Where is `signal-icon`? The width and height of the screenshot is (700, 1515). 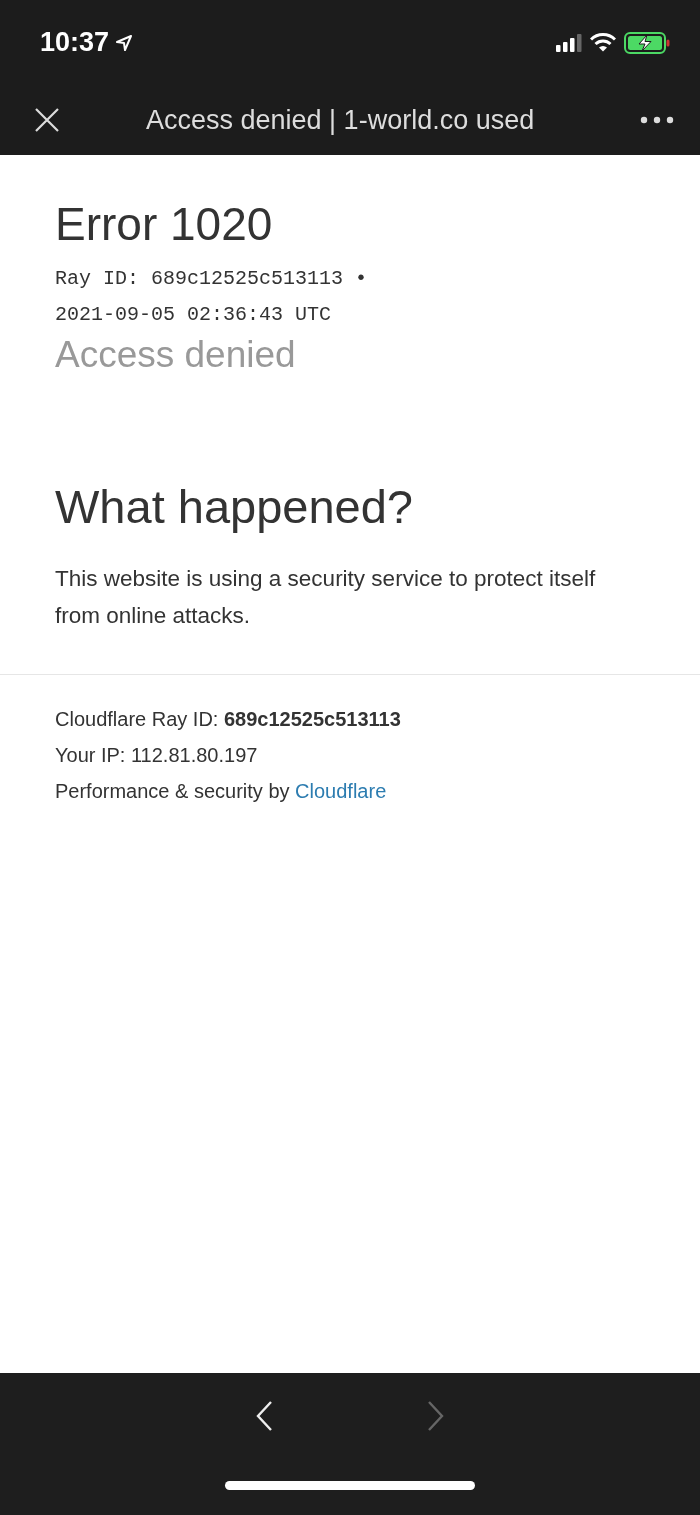 signal-icon is located at coordinates (569, 42).